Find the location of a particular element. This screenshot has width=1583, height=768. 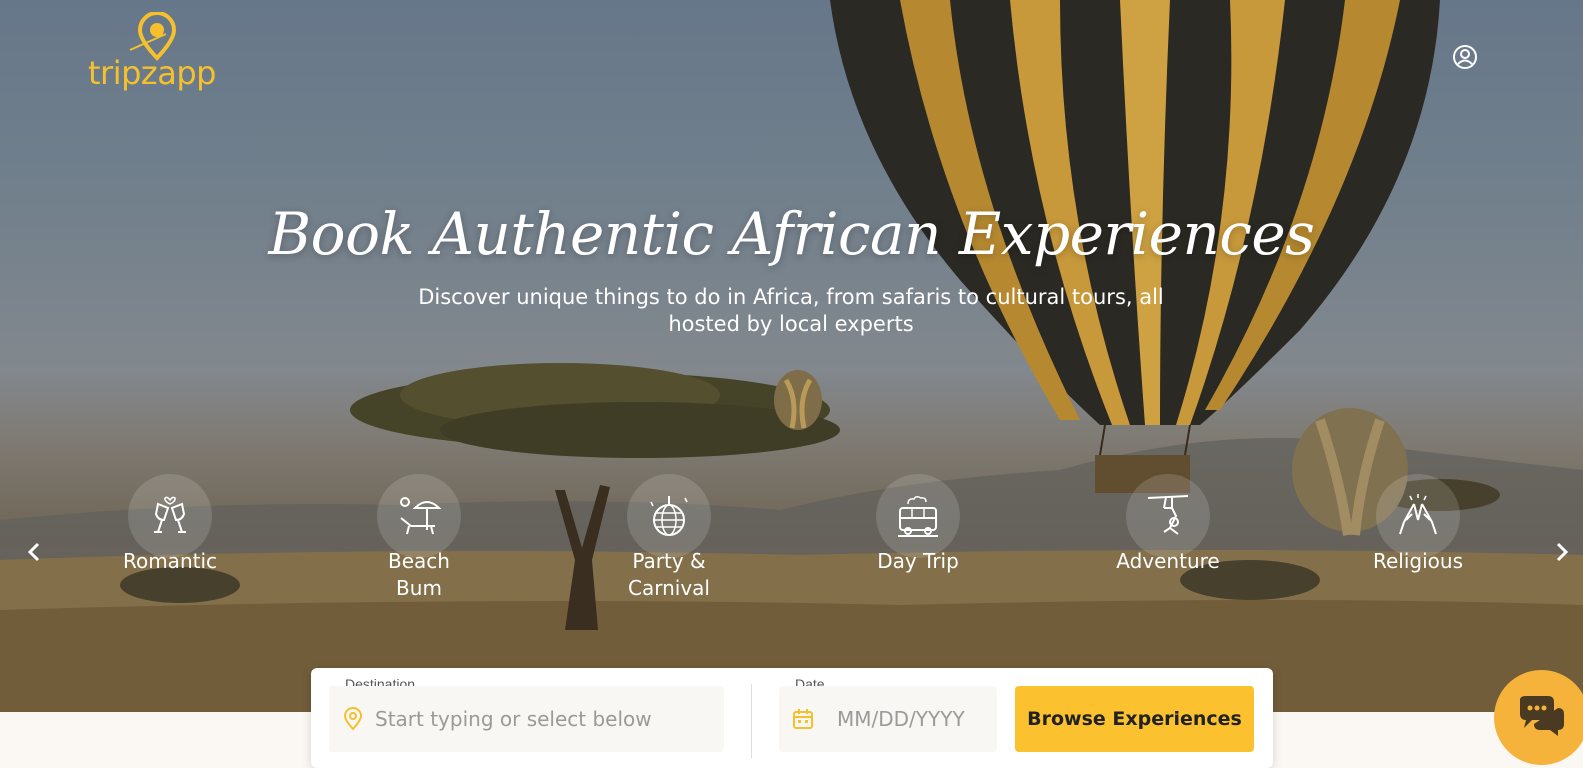

location-pin-icon is located at coordinates (353, 719).